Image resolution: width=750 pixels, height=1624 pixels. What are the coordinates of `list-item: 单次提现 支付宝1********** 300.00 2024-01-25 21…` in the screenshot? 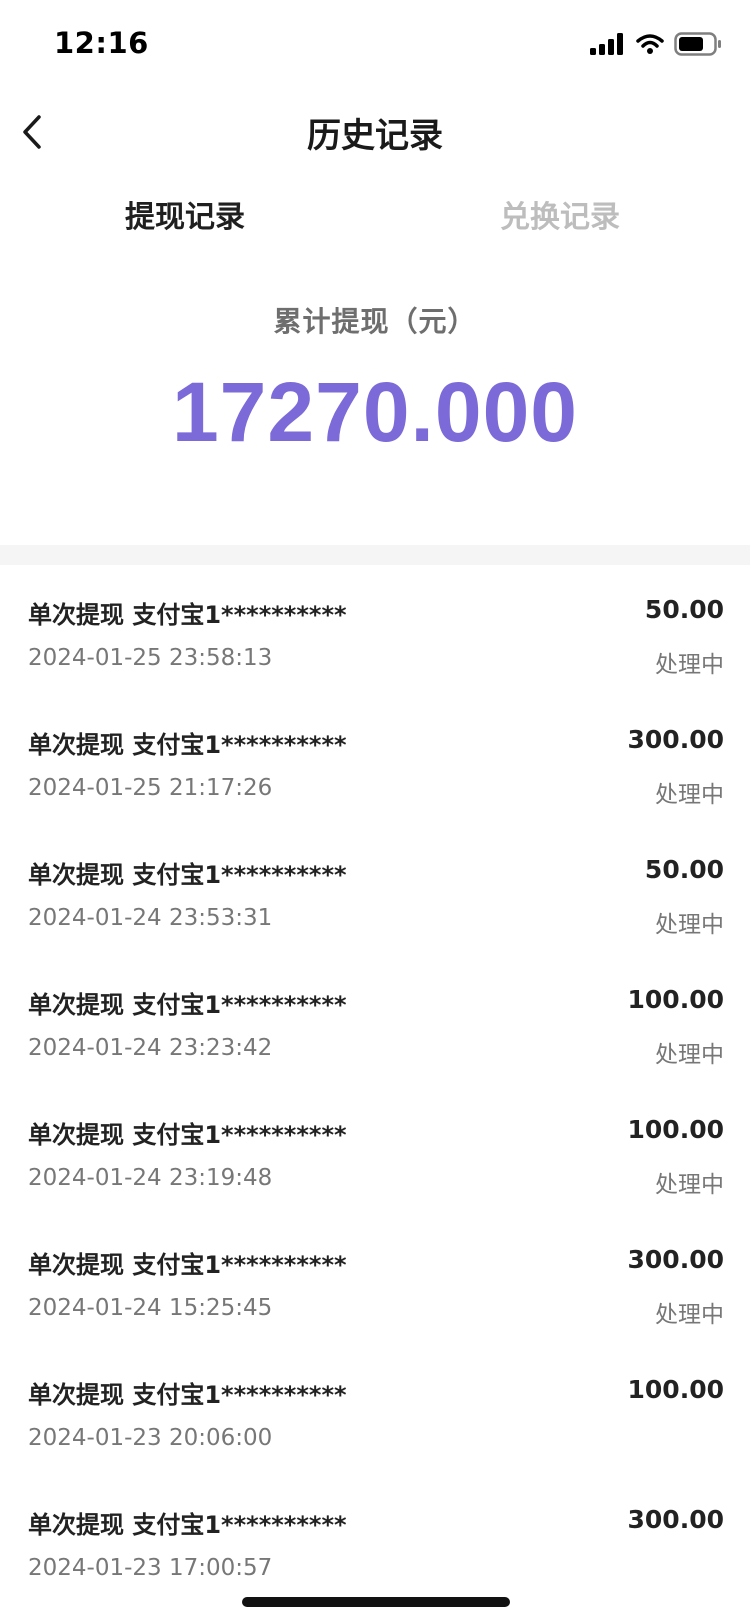 It's located at (375, 760).